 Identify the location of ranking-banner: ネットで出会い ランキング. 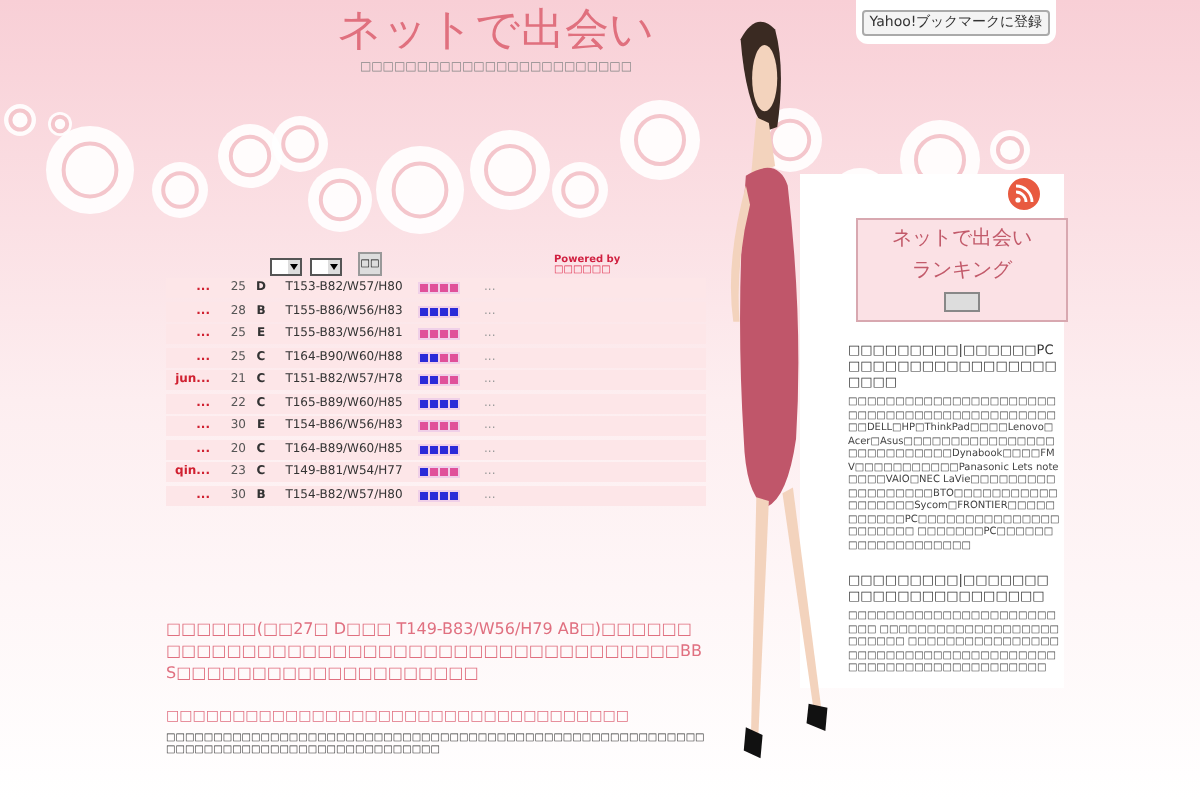
(962, 270).